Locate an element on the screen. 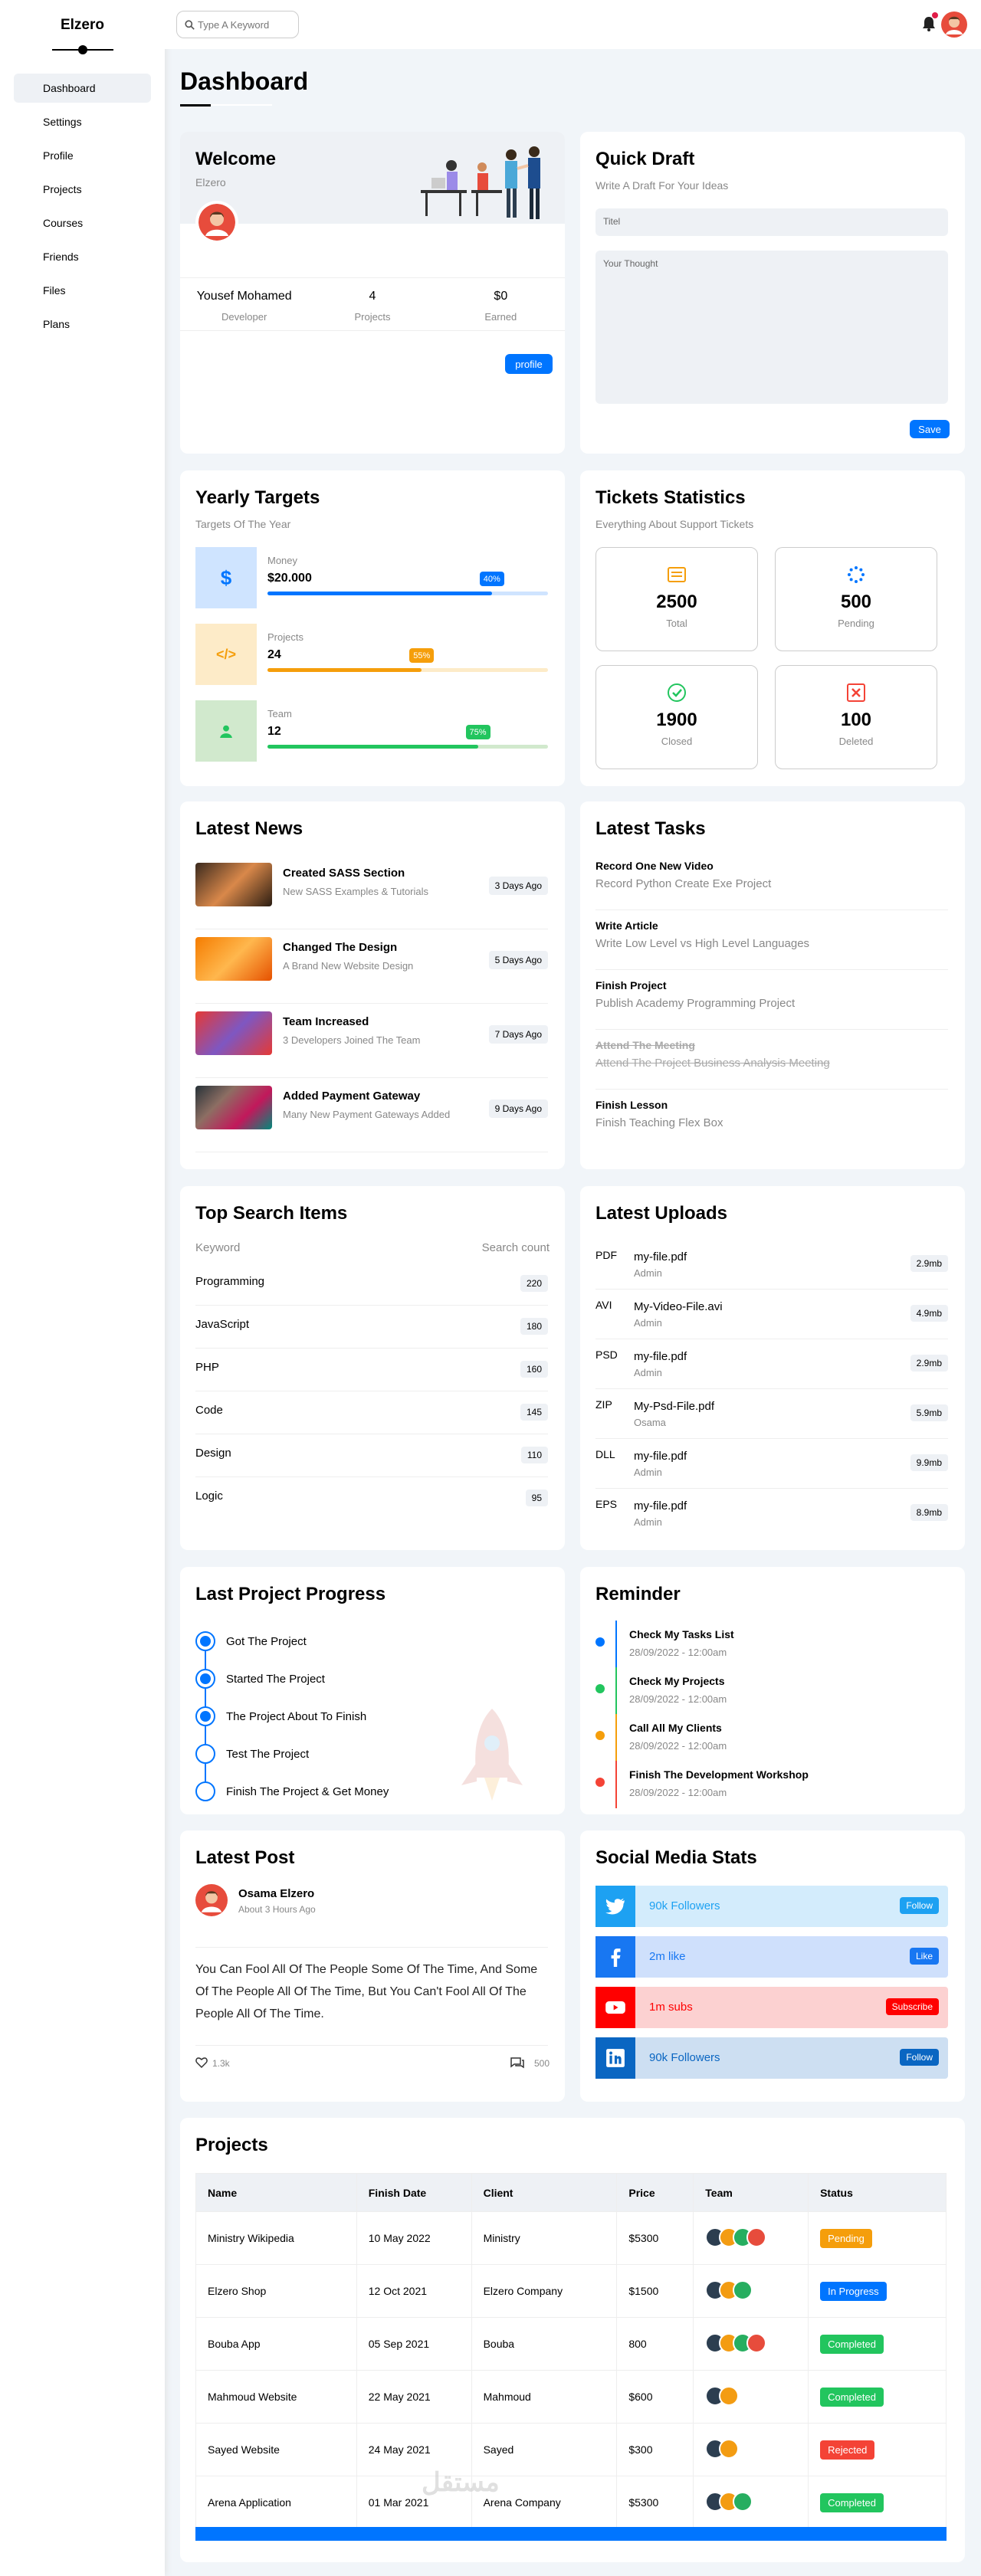 The width and height of the screenshot is (981, 2576). upload-name: My-Psd-File.pdf is located at coordinates (674, 1407).